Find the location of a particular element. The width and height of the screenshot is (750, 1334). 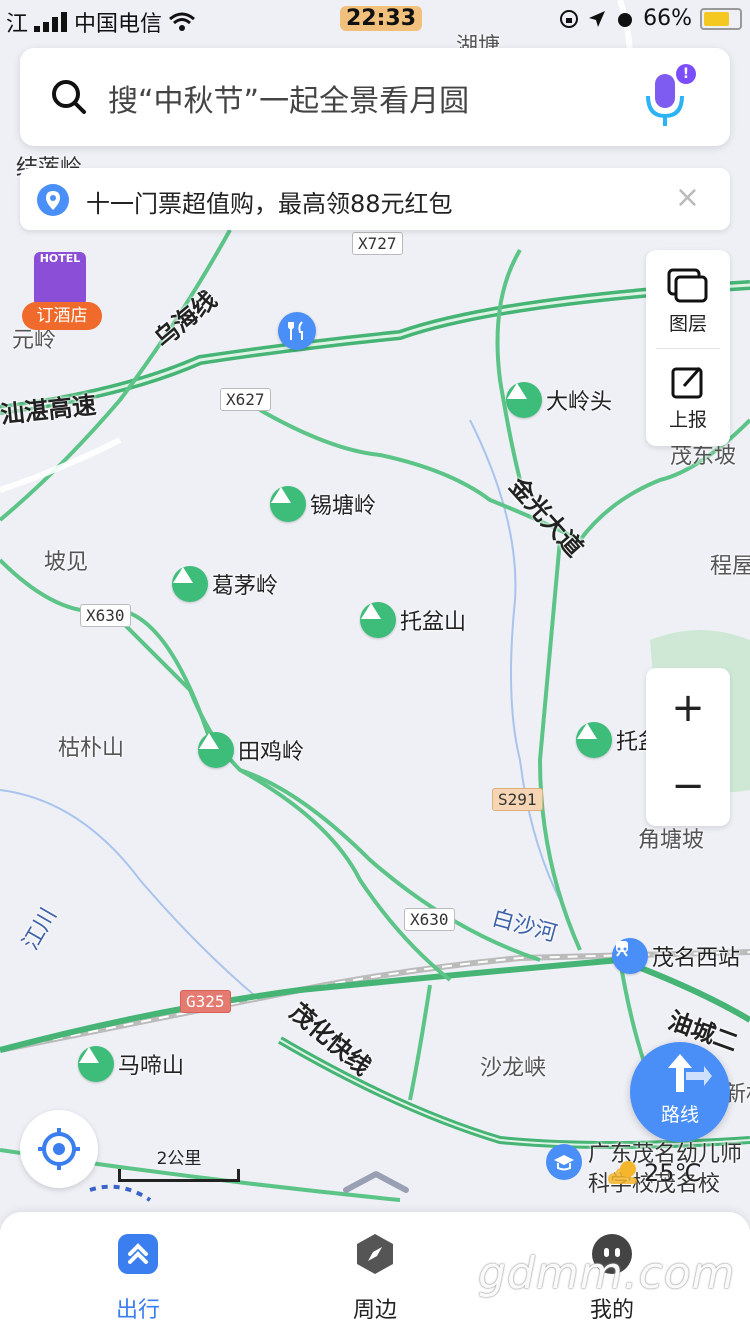

battery-percent: 66% is located at coordinates (667, 18).